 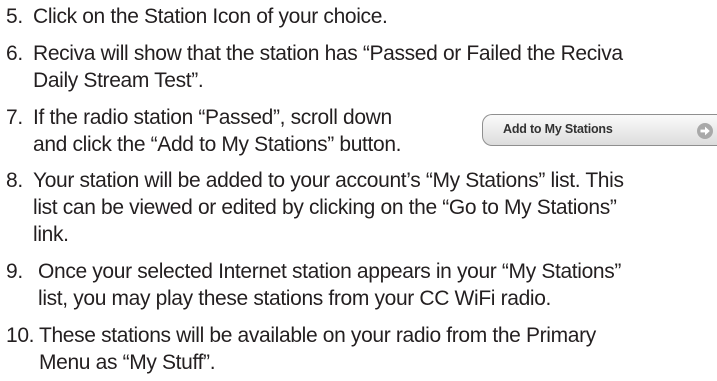 What do you see at coordinates (14, 53) in the screenshot?
I see `step-number: 6.` at bounding box center [14, 53].